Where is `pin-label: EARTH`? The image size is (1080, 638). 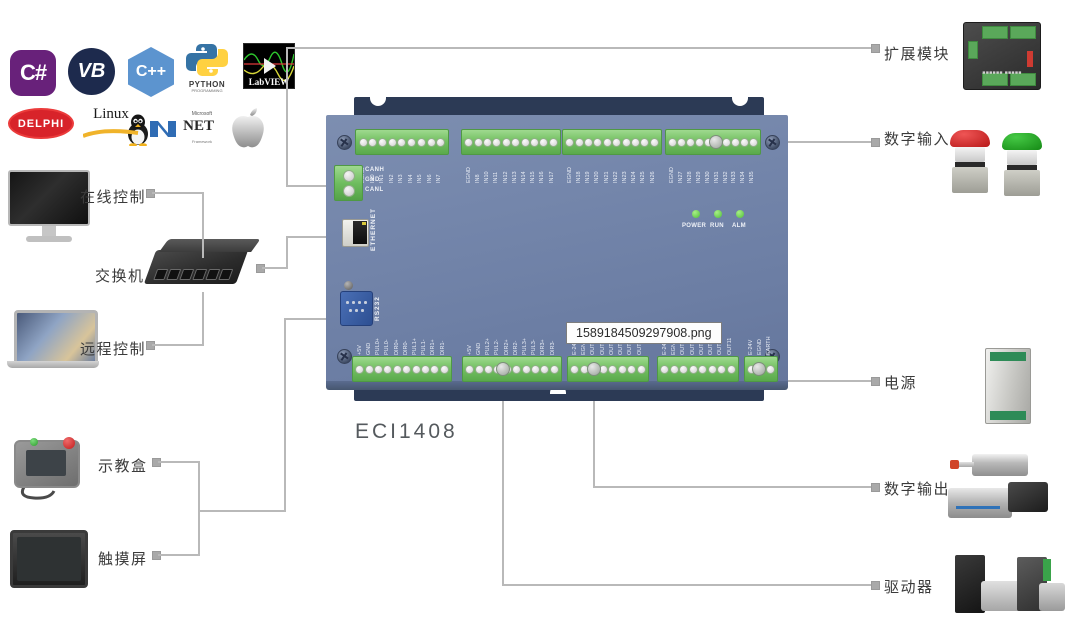
pin-label: EARTH is located at coordinates (769, 345).